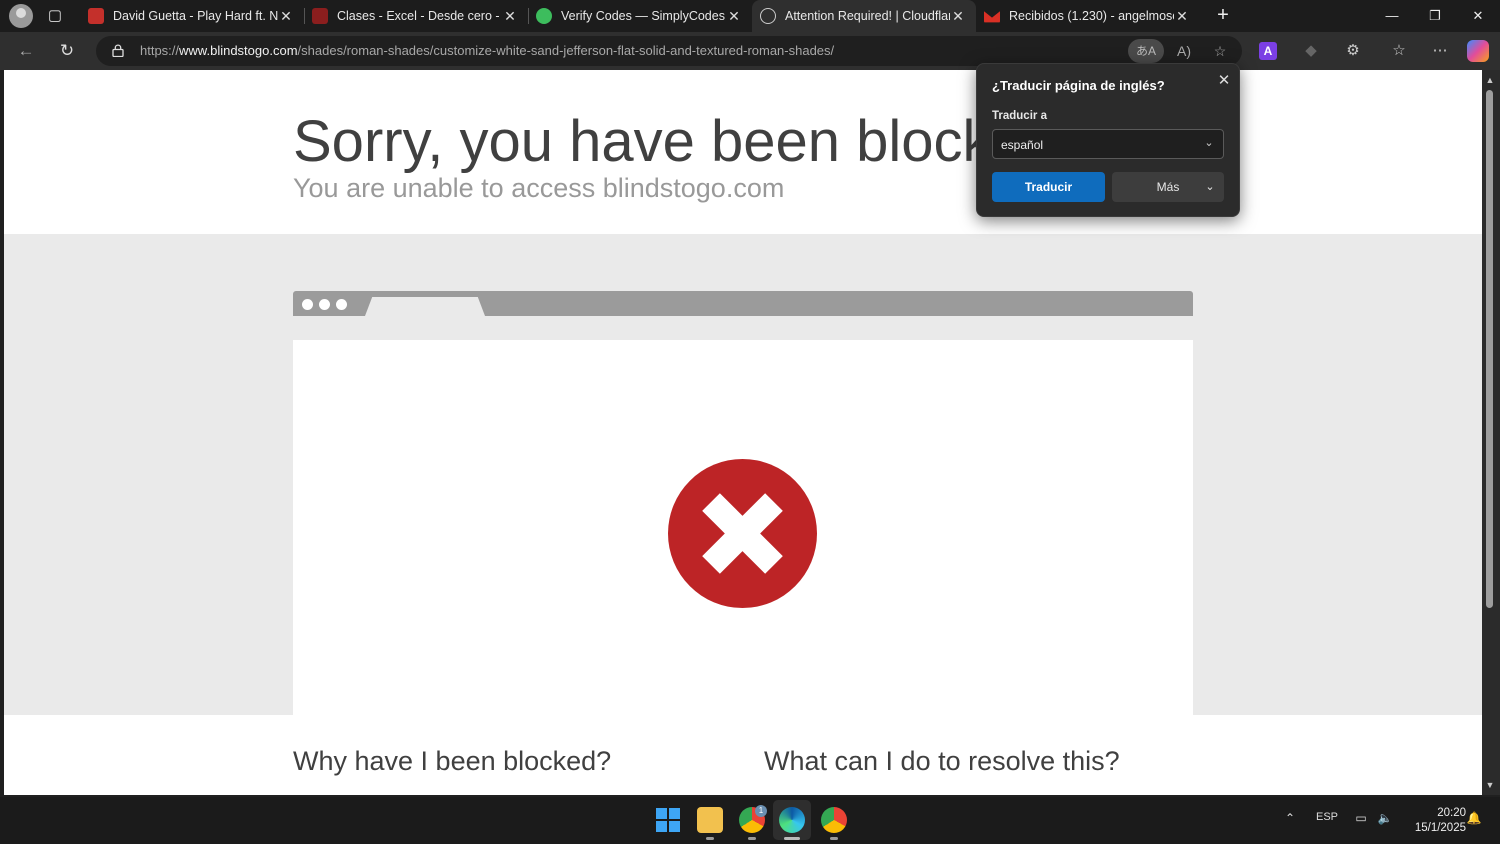 The height and width of the screenshot is (844, 1500). Describe the element at coordinates (710, 820) in the screenshot. I see `file-explorer-icon` at that location.